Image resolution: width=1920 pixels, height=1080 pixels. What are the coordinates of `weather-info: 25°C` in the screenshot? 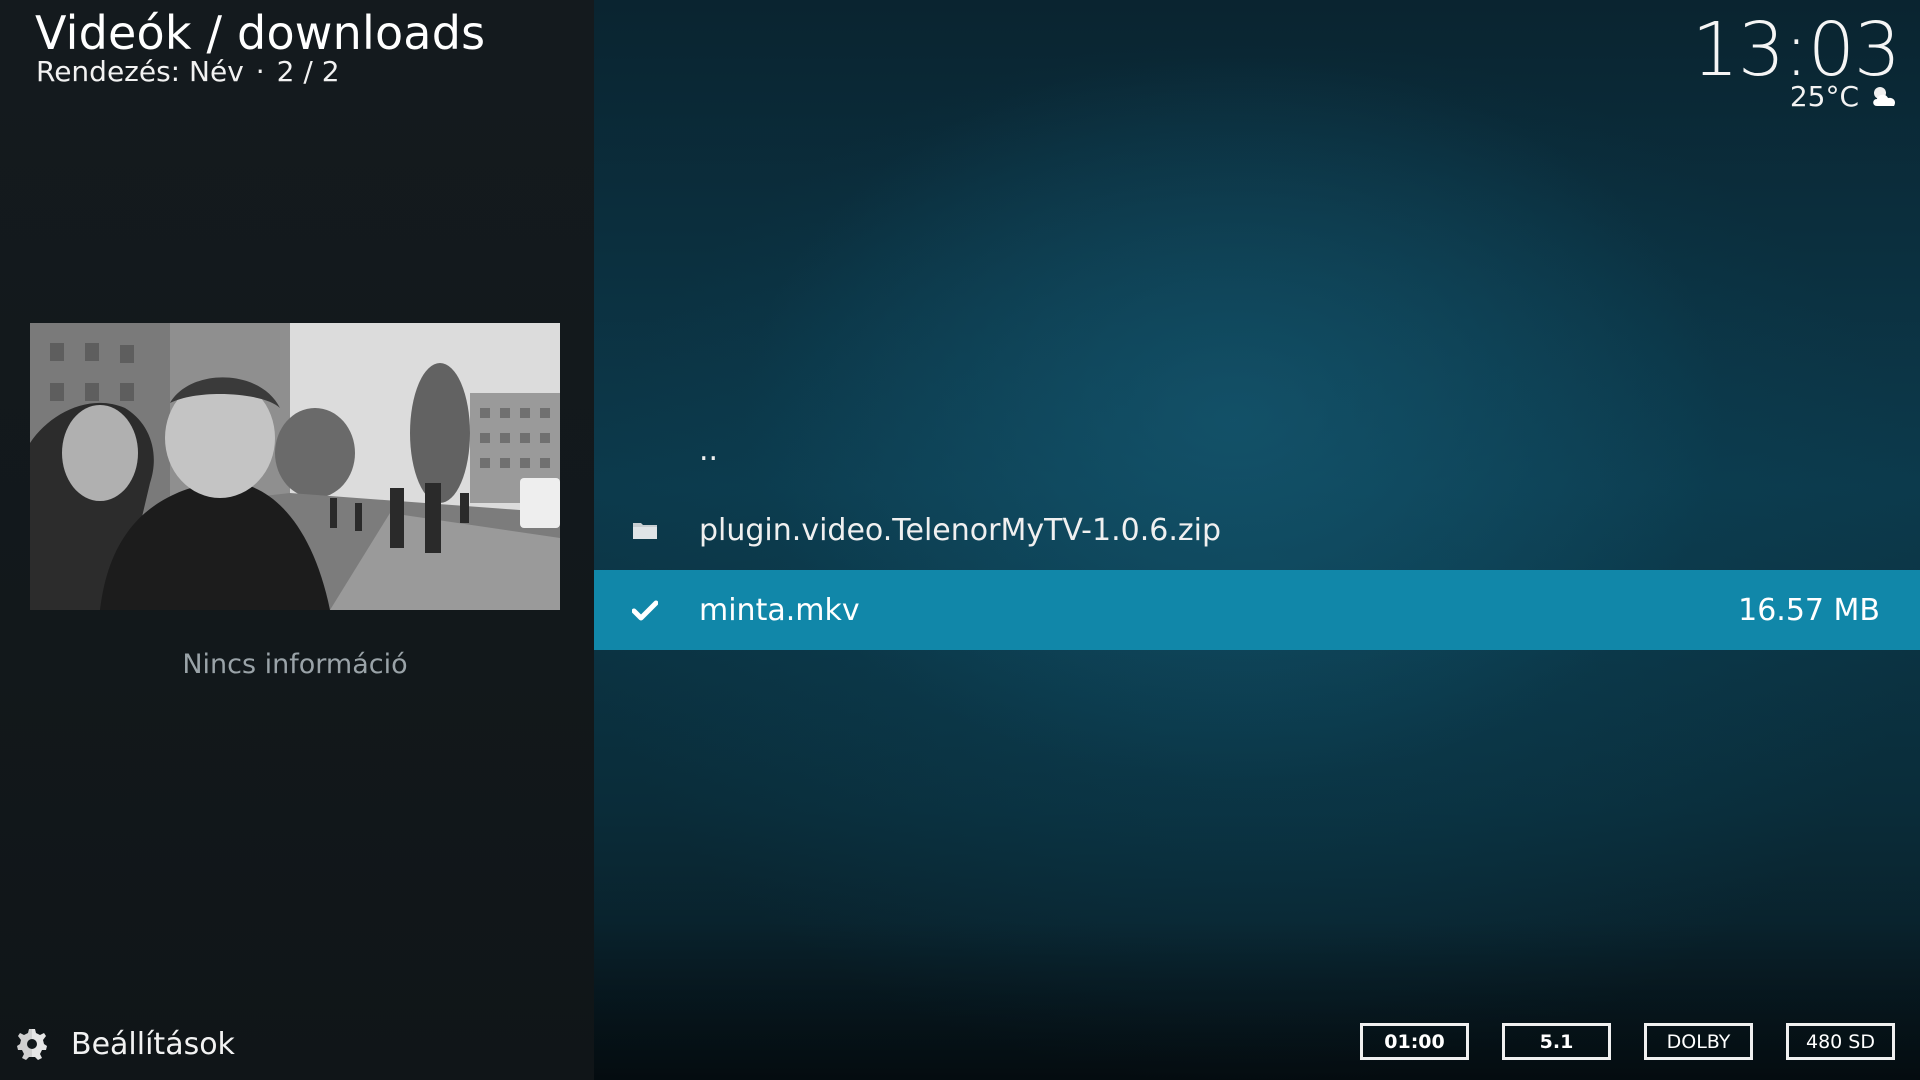 It's located at (1844, 96).